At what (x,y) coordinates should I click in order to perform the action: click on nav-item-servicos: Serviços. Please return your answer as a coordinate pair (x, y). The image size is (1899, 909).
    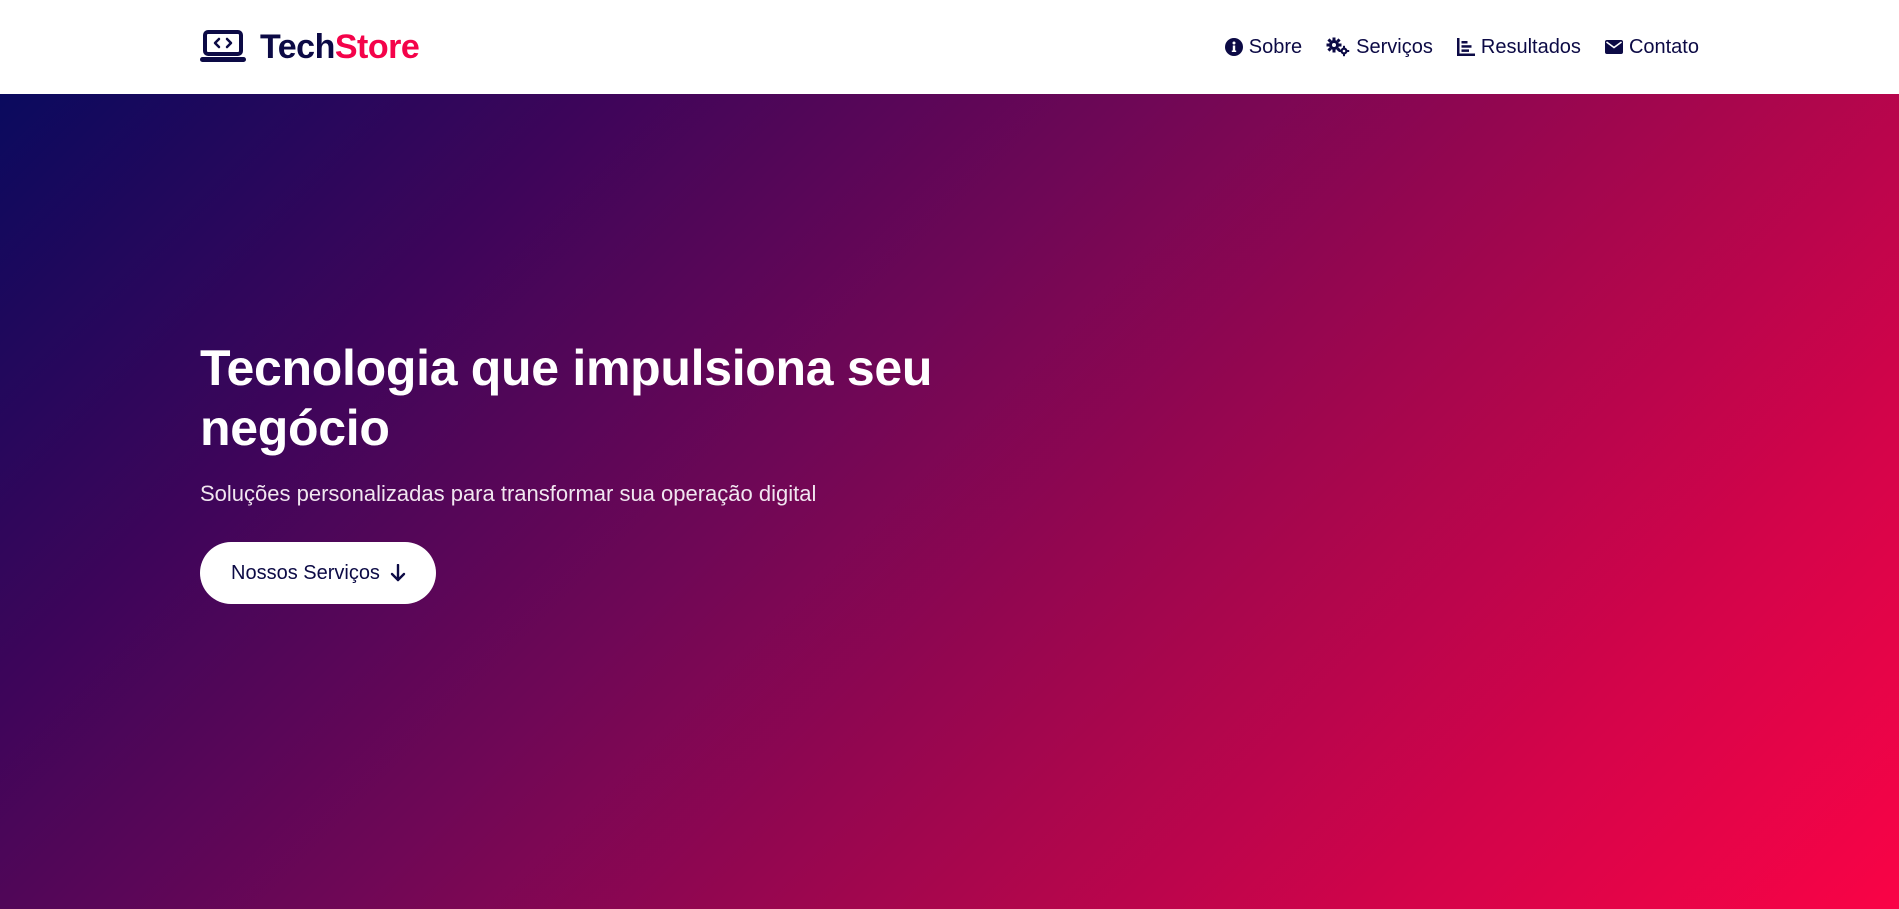
    Looking at the image, I should click on (1379, 47).